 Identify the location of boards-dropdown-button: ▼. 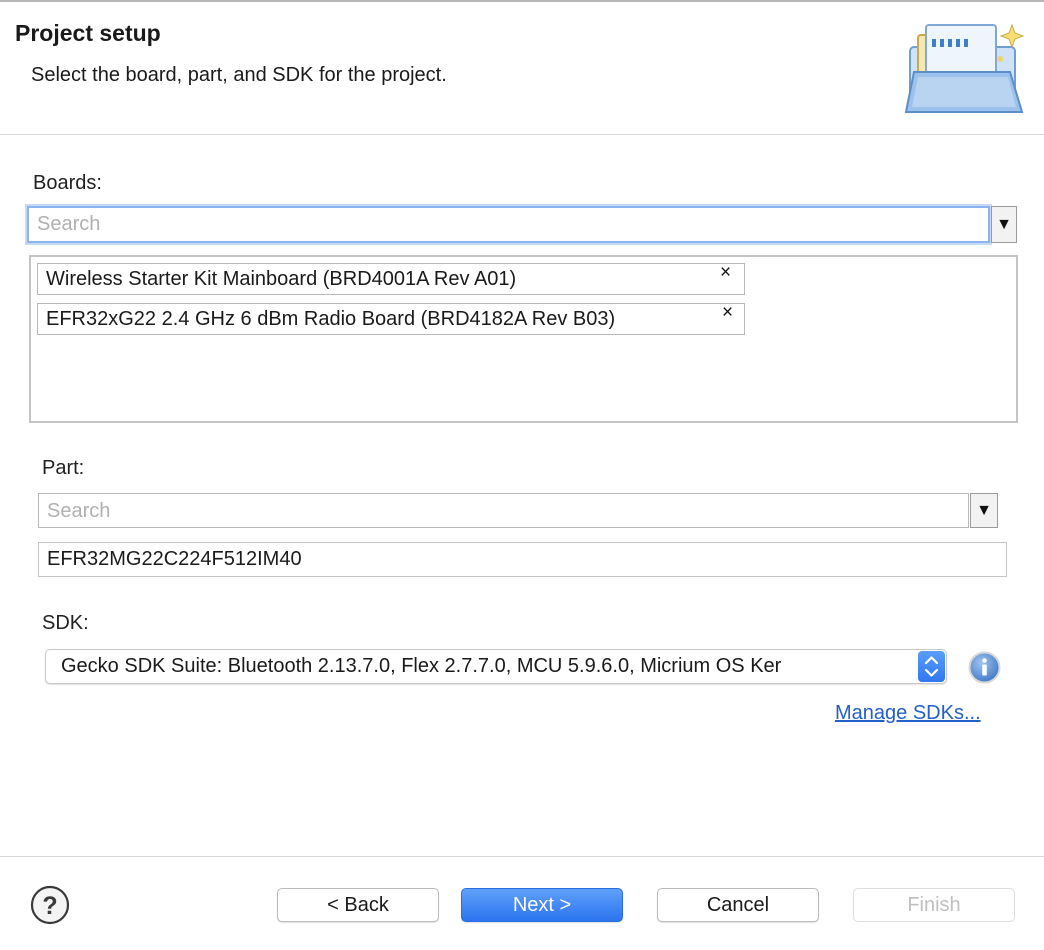
(1004, 224).